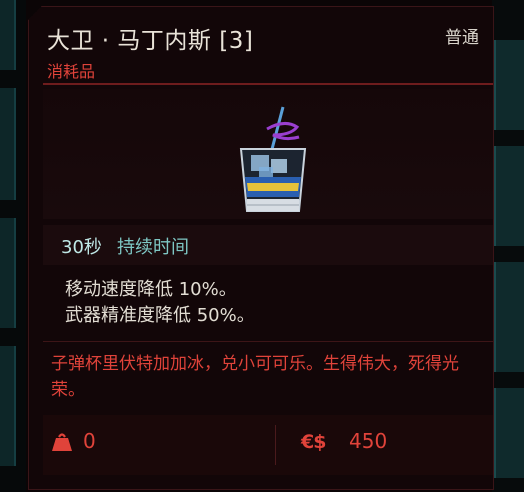  What do you see at coordinates (35, 13) in the screenshot?
I see `tooltip-corner` at bounding box center [35, 13].